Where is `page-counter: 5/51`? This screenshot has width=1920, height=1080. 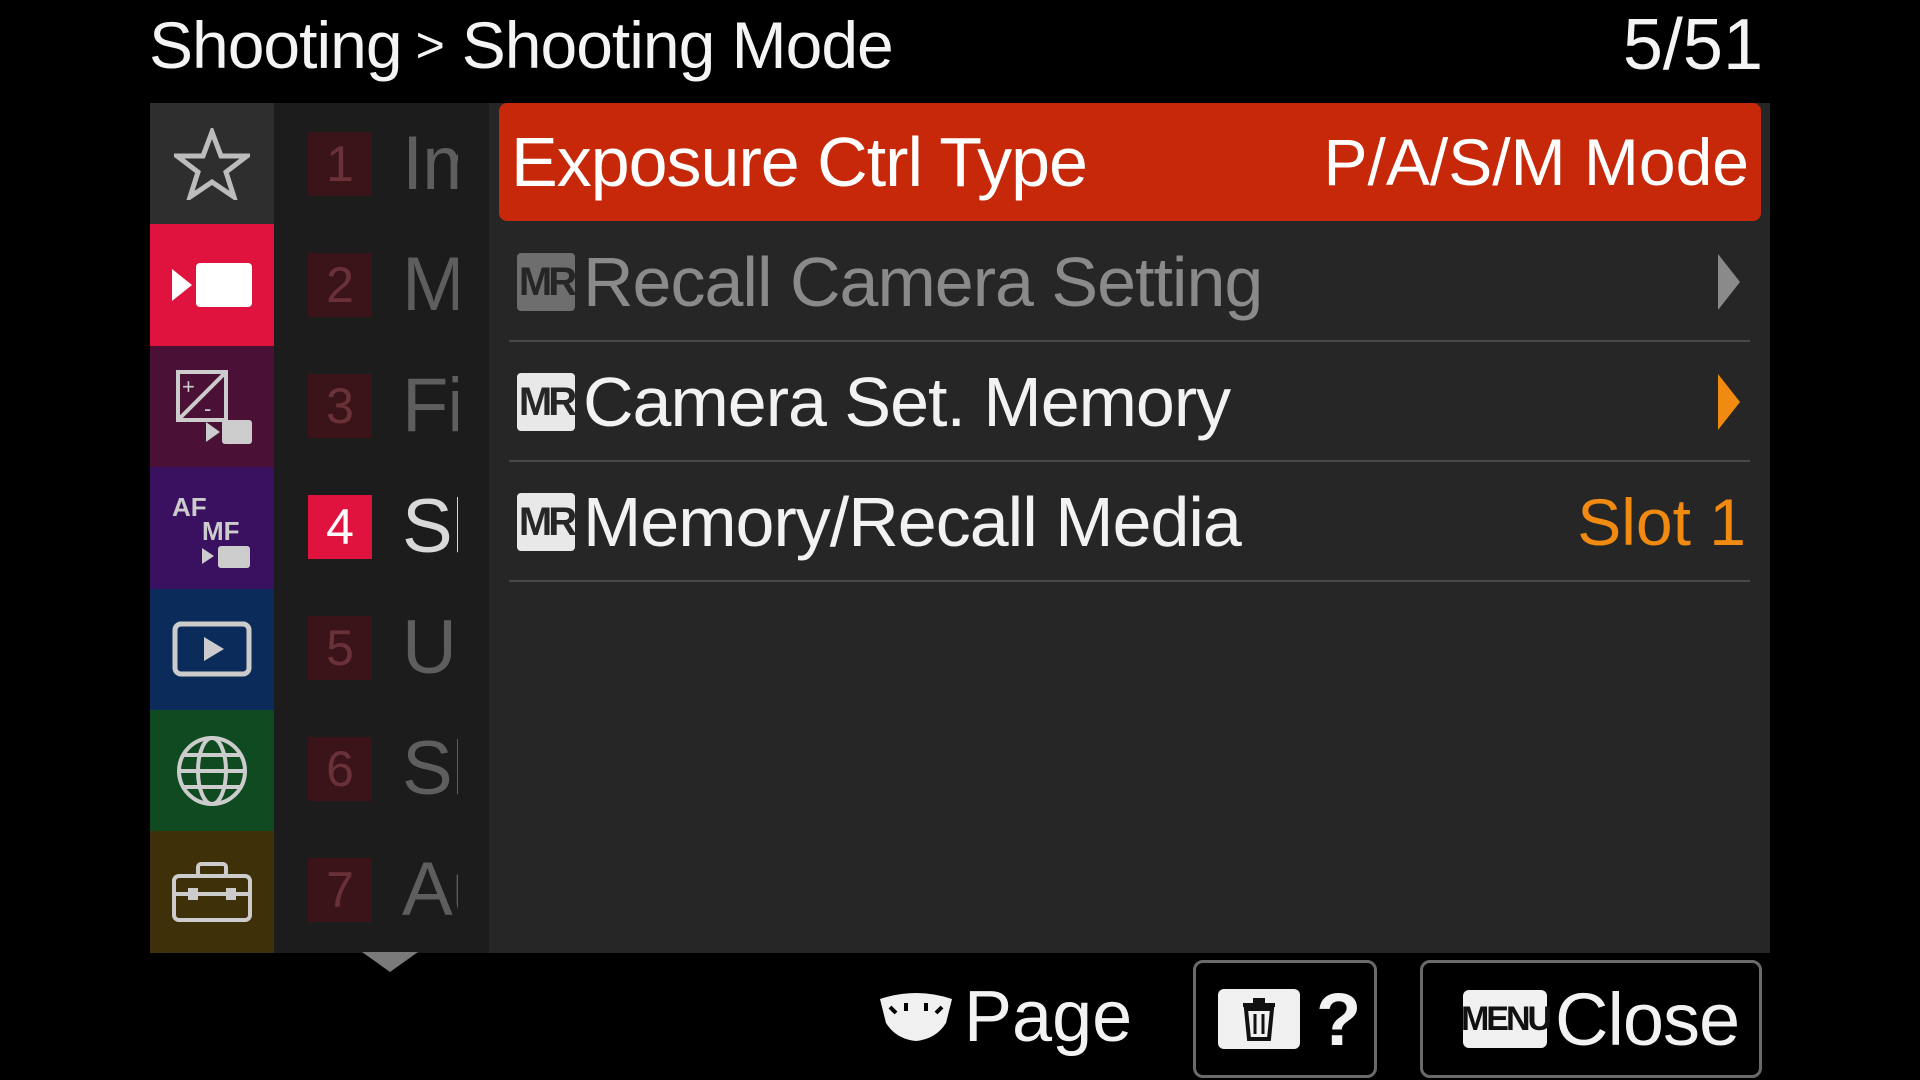 page-counter: 5/51 is located at coordinates (1692, 45).